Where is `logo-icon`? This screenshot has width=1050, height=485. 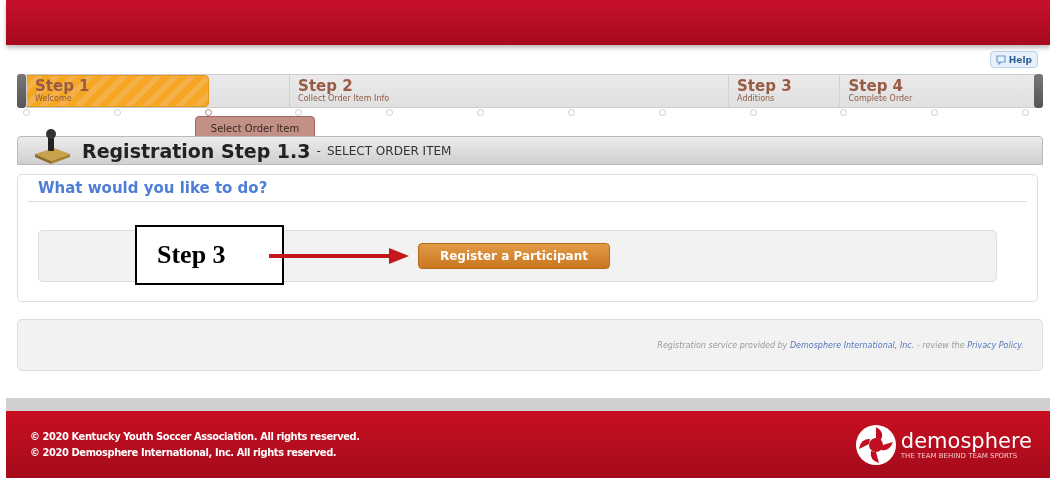 logo-icon is located at coordinates (875, 444).